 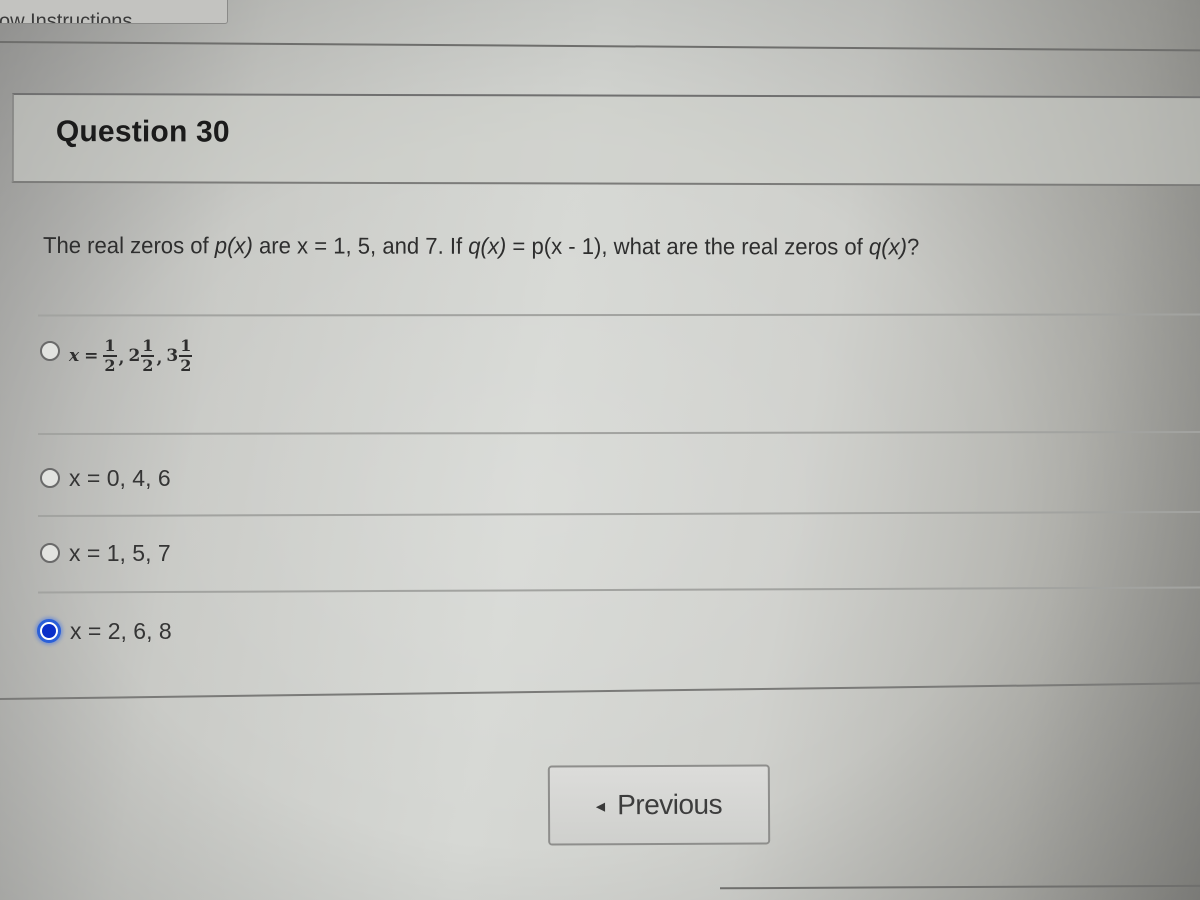 What do you see at coordinates (618, 315) in the screenshot?
I see `options-top-divider` at bounding box center [618, 315].